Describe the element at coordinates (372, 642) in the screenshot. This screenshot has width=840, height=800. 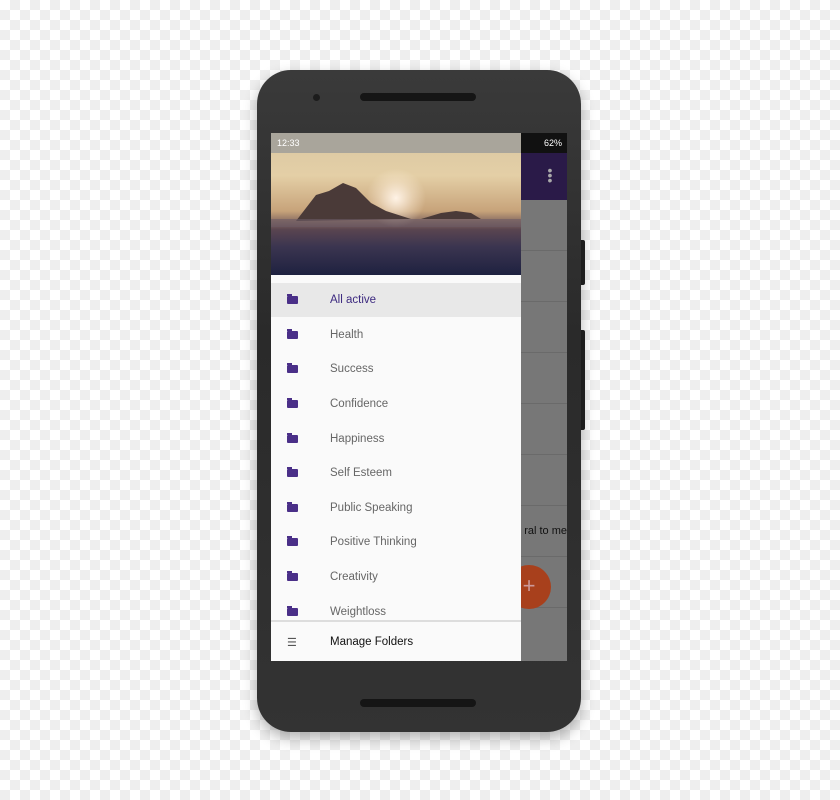
I see `manage-folders-label: Manage Folders` at that location.